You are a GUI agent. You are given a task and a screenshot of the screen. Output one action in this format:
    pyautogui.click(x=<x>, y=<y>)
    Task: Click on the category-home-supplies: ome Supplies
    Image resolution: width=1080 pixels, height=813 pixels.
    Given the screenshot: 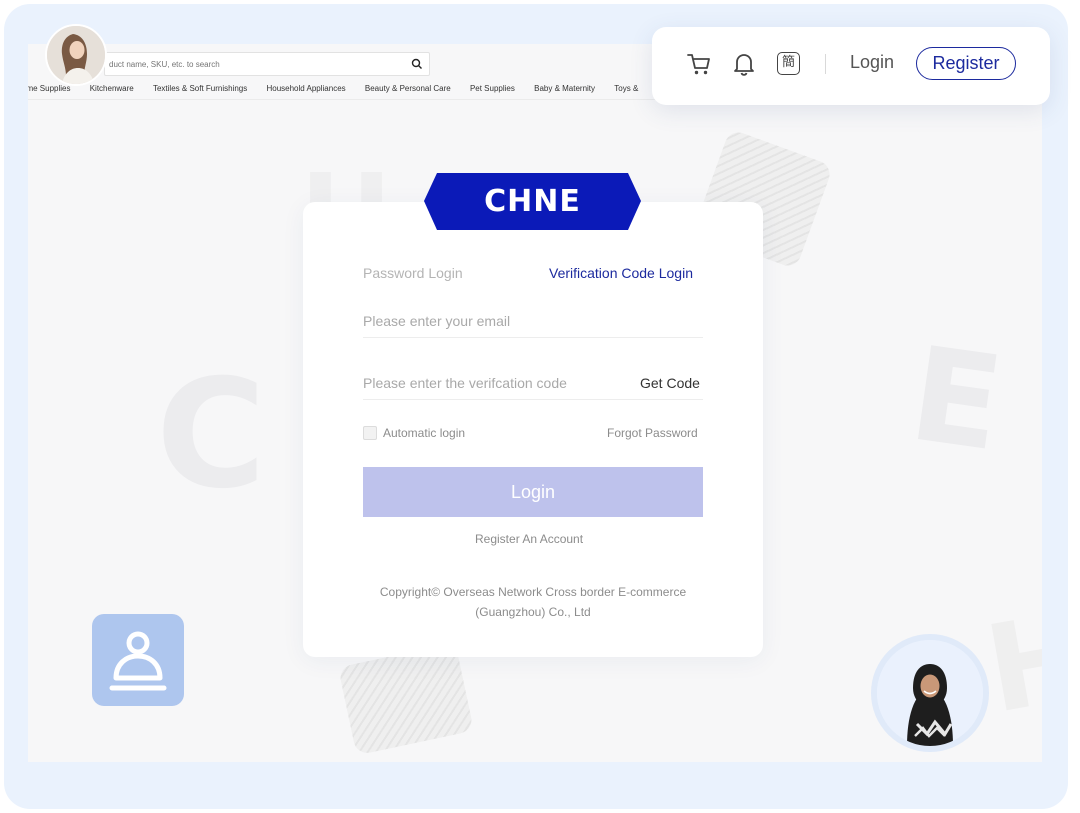 What is the action you would take?
    pyautogui.click(x=49, y=88)
    